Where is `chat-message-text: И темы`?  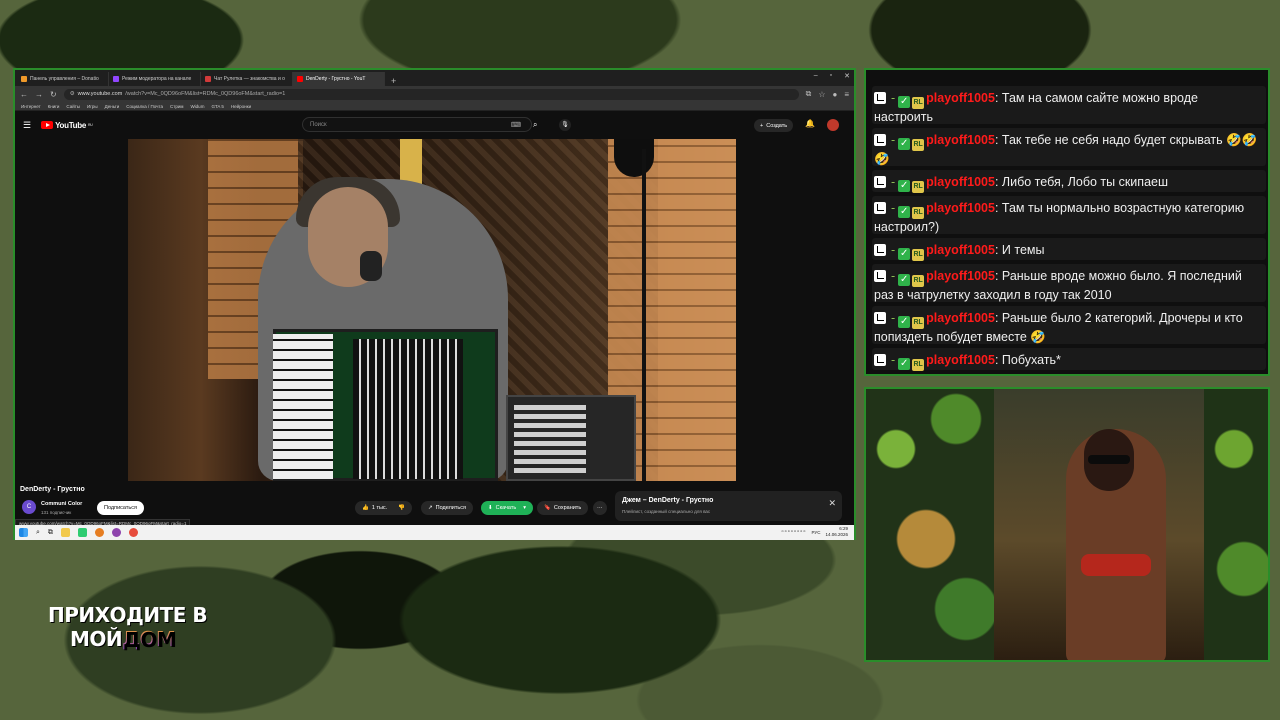 chat-message-text: И темы is located at coordinates (1023, 250).